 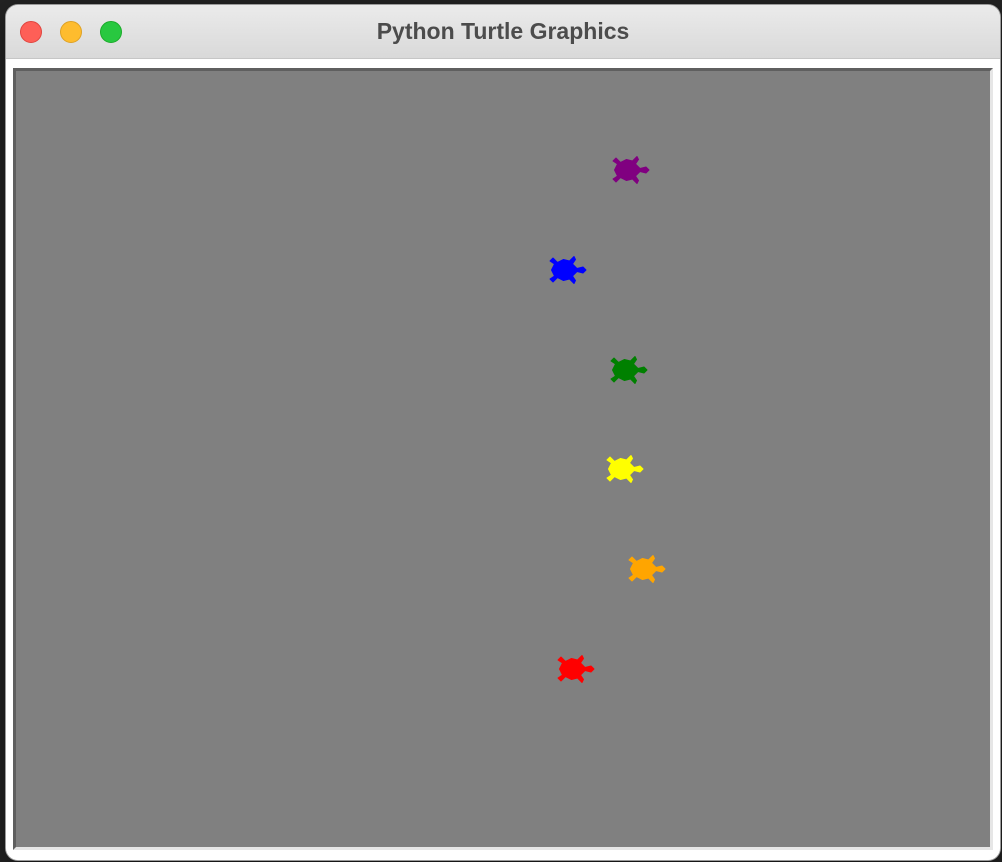 I want to click on turtle-orange, so click(x=647, y=569).